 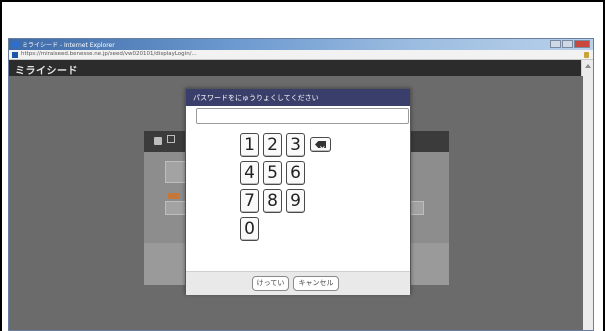 I want to click on app-header: ミライシード, so click(x=296, y=68).